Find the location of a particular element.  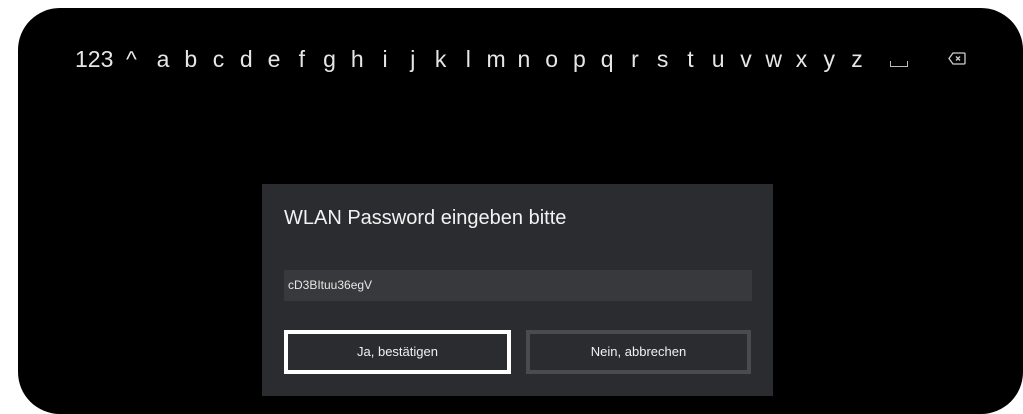

key-letter: x is located at coordinates (801, 59).